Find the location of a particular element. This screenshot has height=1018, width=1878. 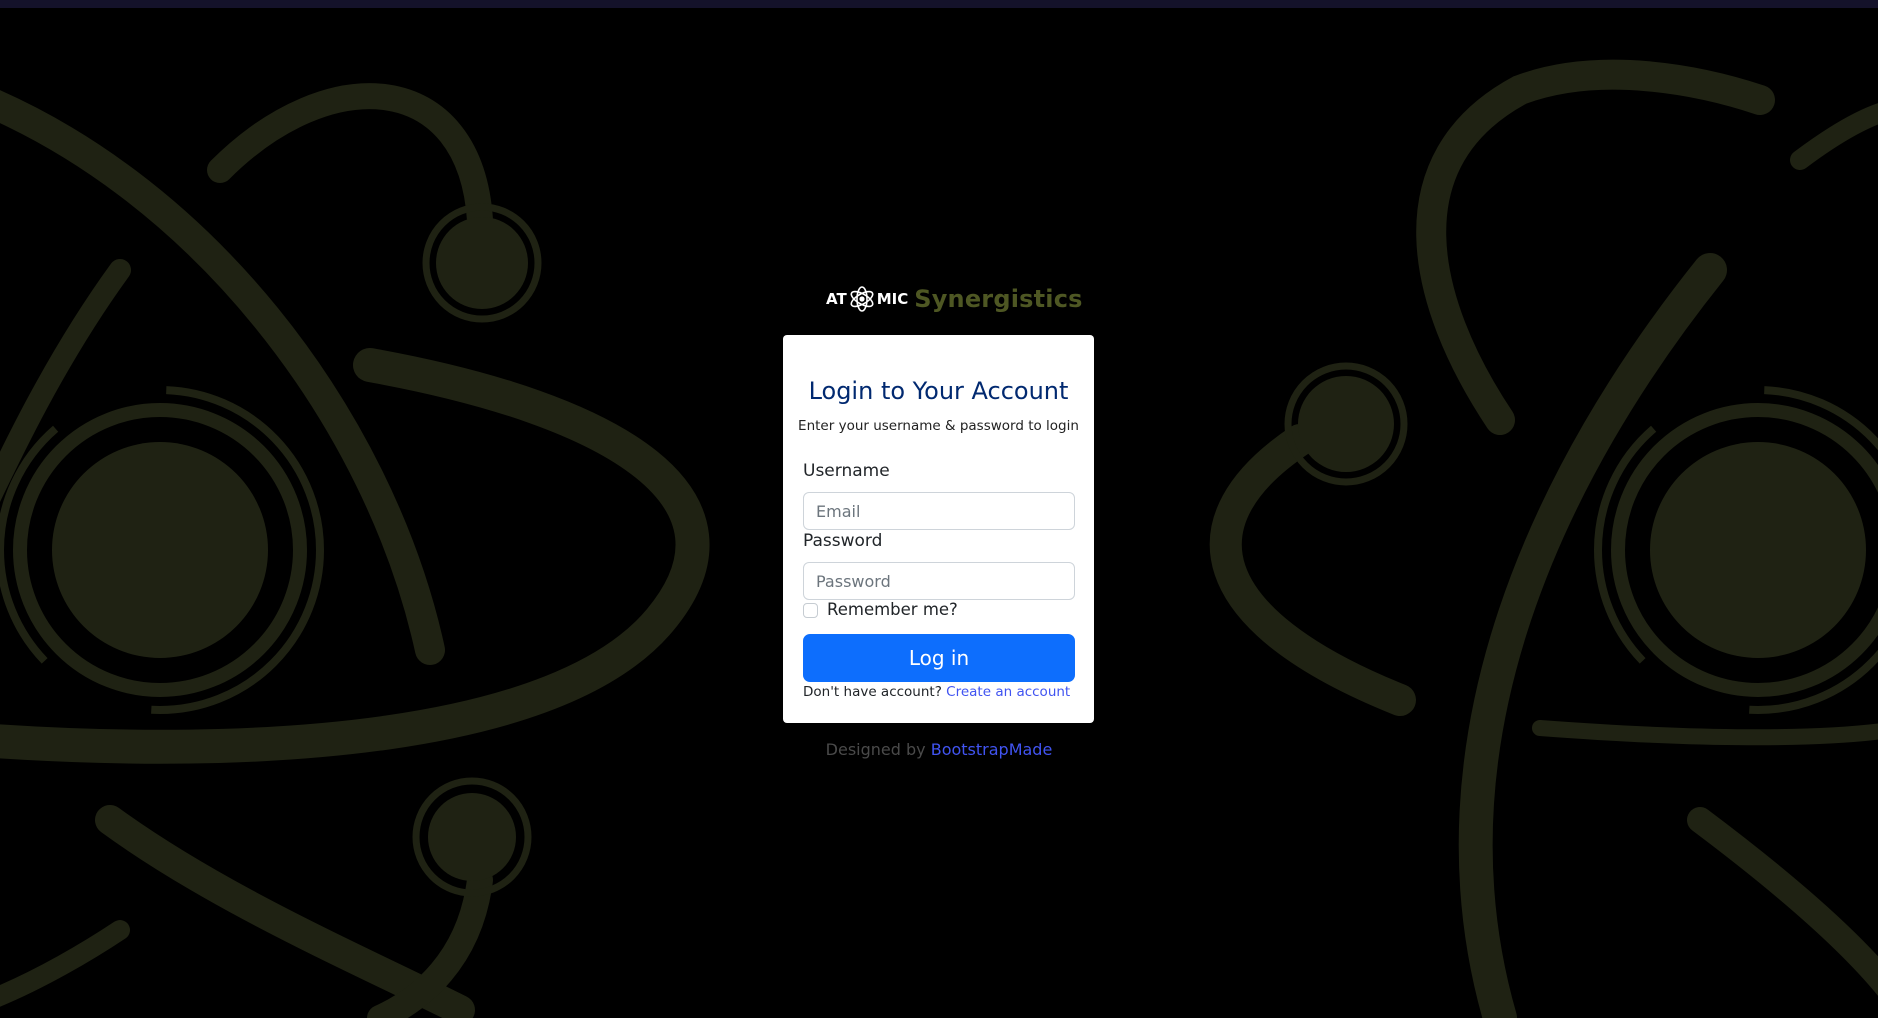

remember-me-checkbox is located at coordinates (810, 610).